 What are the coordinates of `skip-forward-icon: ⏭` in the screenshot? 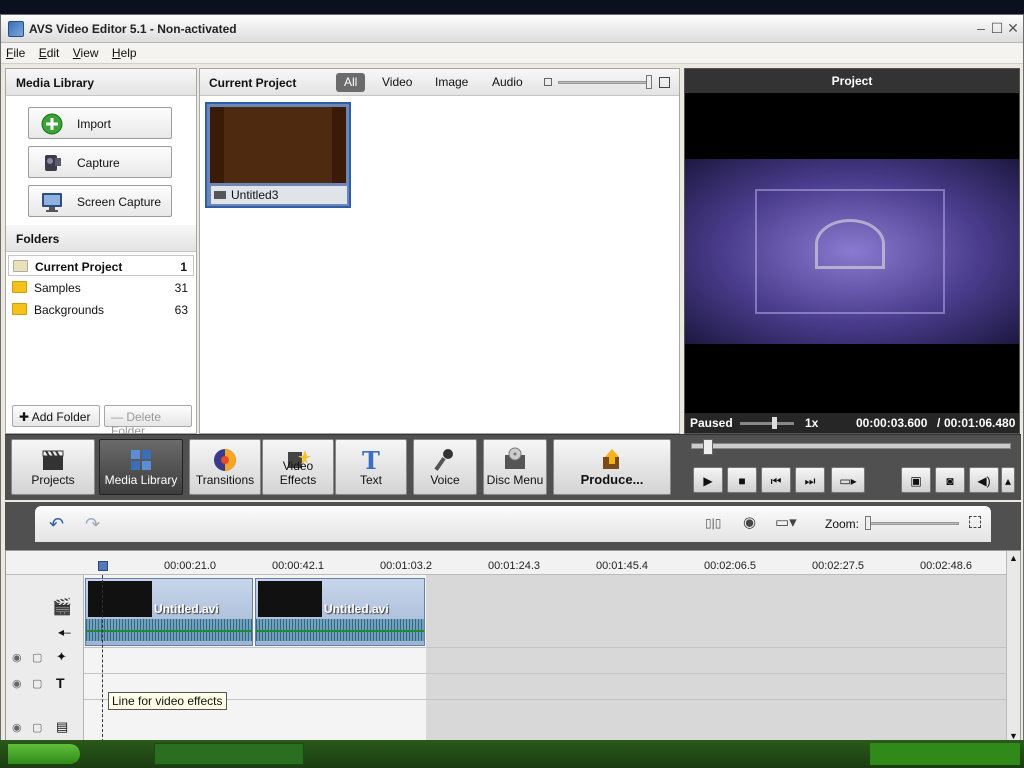 It's located at (810, 481).